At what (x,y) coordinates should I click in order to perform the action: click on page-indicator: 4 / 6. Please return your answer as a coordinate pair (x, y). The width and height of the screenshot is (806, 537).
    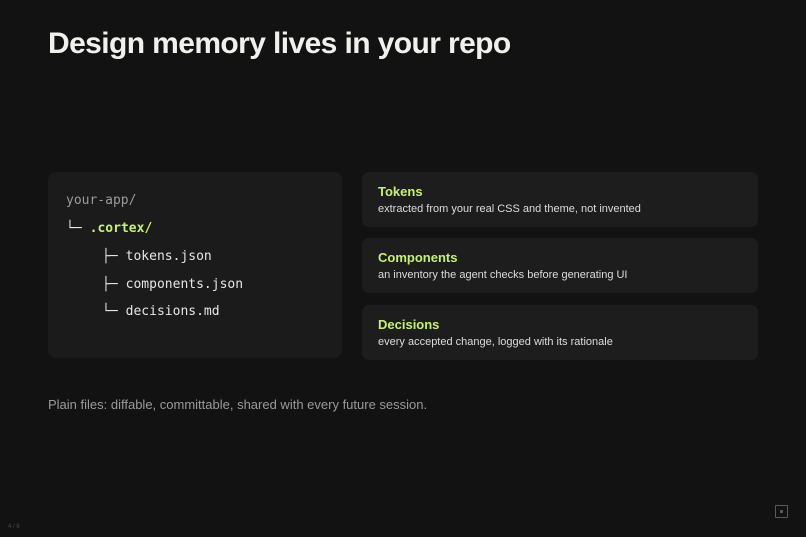
    Looking at the image, I should click on (14, 527).